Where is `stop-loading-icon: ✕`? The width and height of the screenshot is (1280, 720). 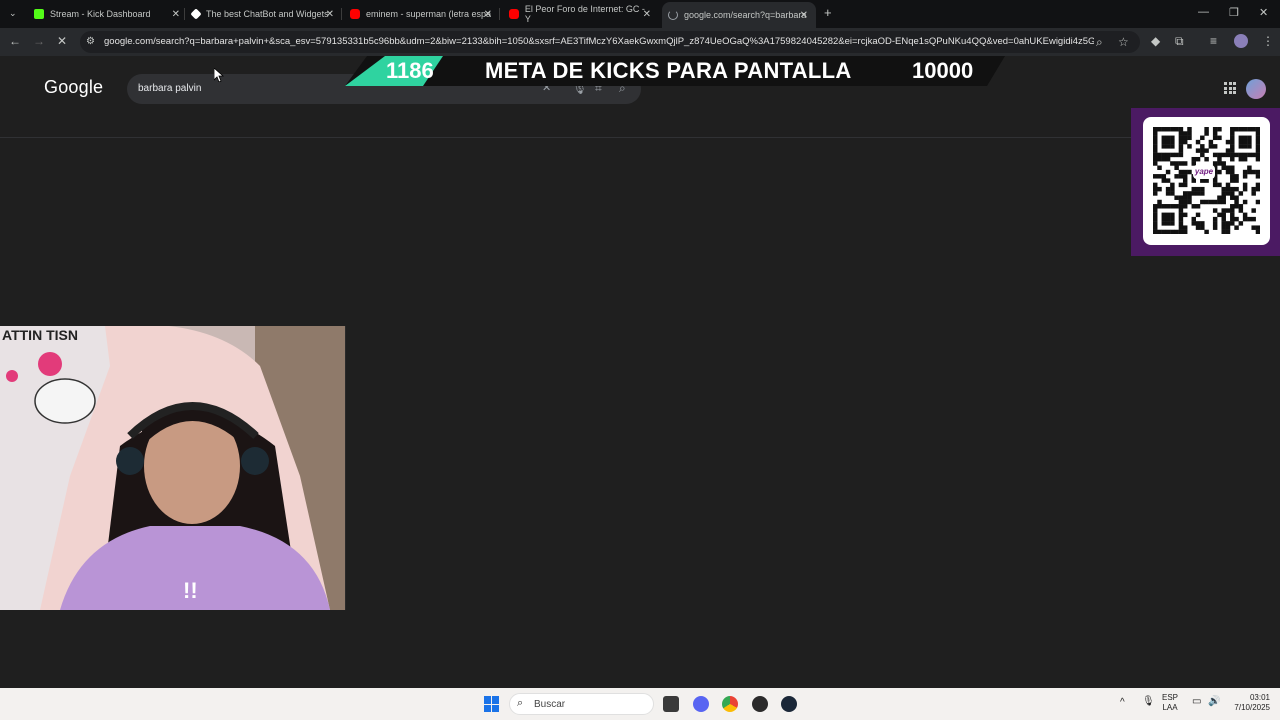 stop-loading-icon: ✕ is located at coordinates (62, 41).